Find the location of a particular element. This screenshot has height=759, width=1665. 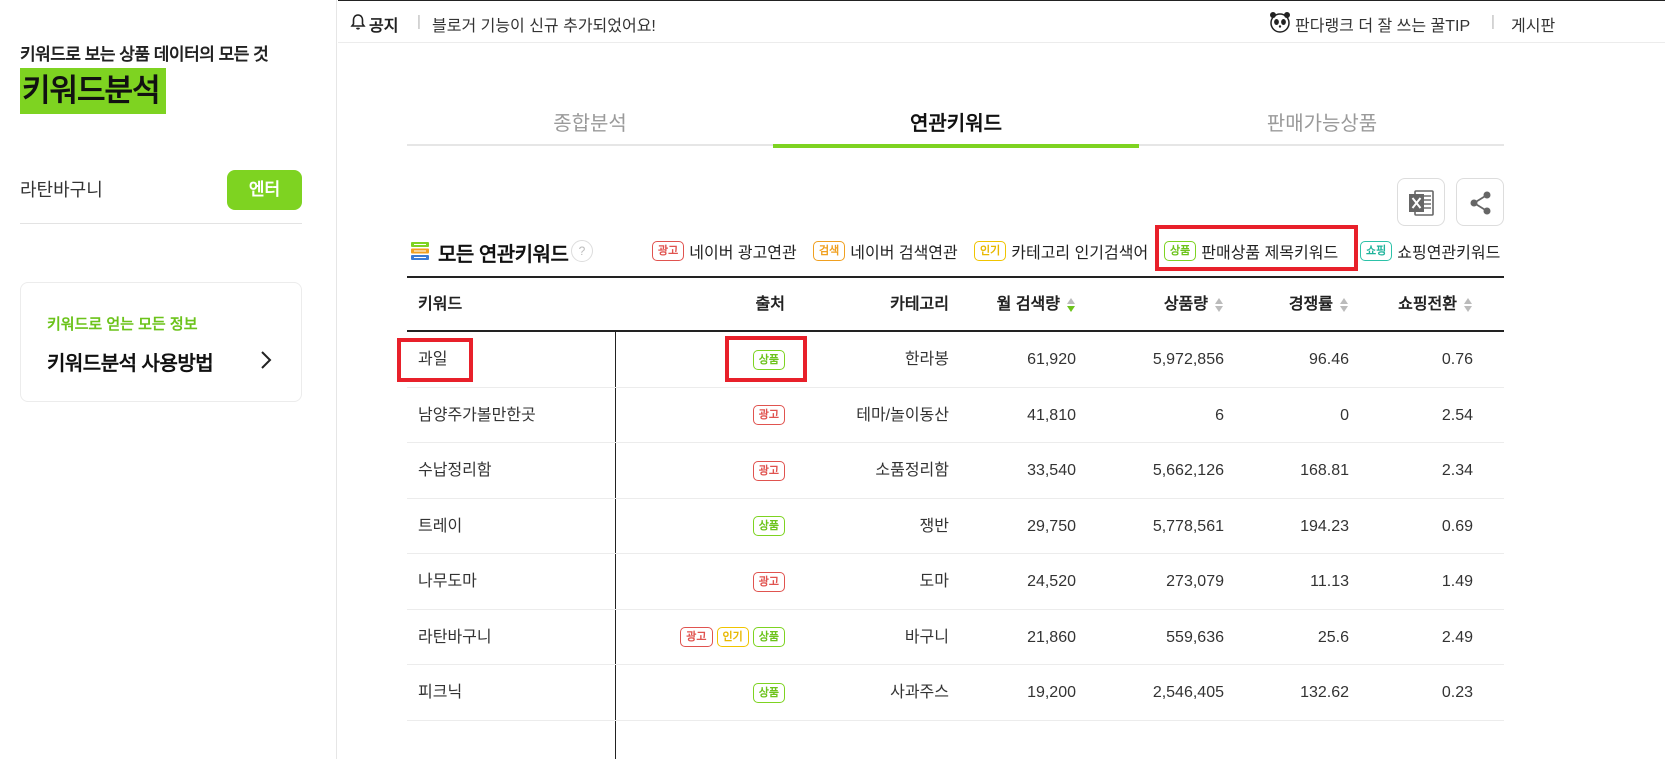

table-row: 트레이 상품 쟁반 29,750 5,778,561 194.23 0.69 is located at coordinates (955, 526).